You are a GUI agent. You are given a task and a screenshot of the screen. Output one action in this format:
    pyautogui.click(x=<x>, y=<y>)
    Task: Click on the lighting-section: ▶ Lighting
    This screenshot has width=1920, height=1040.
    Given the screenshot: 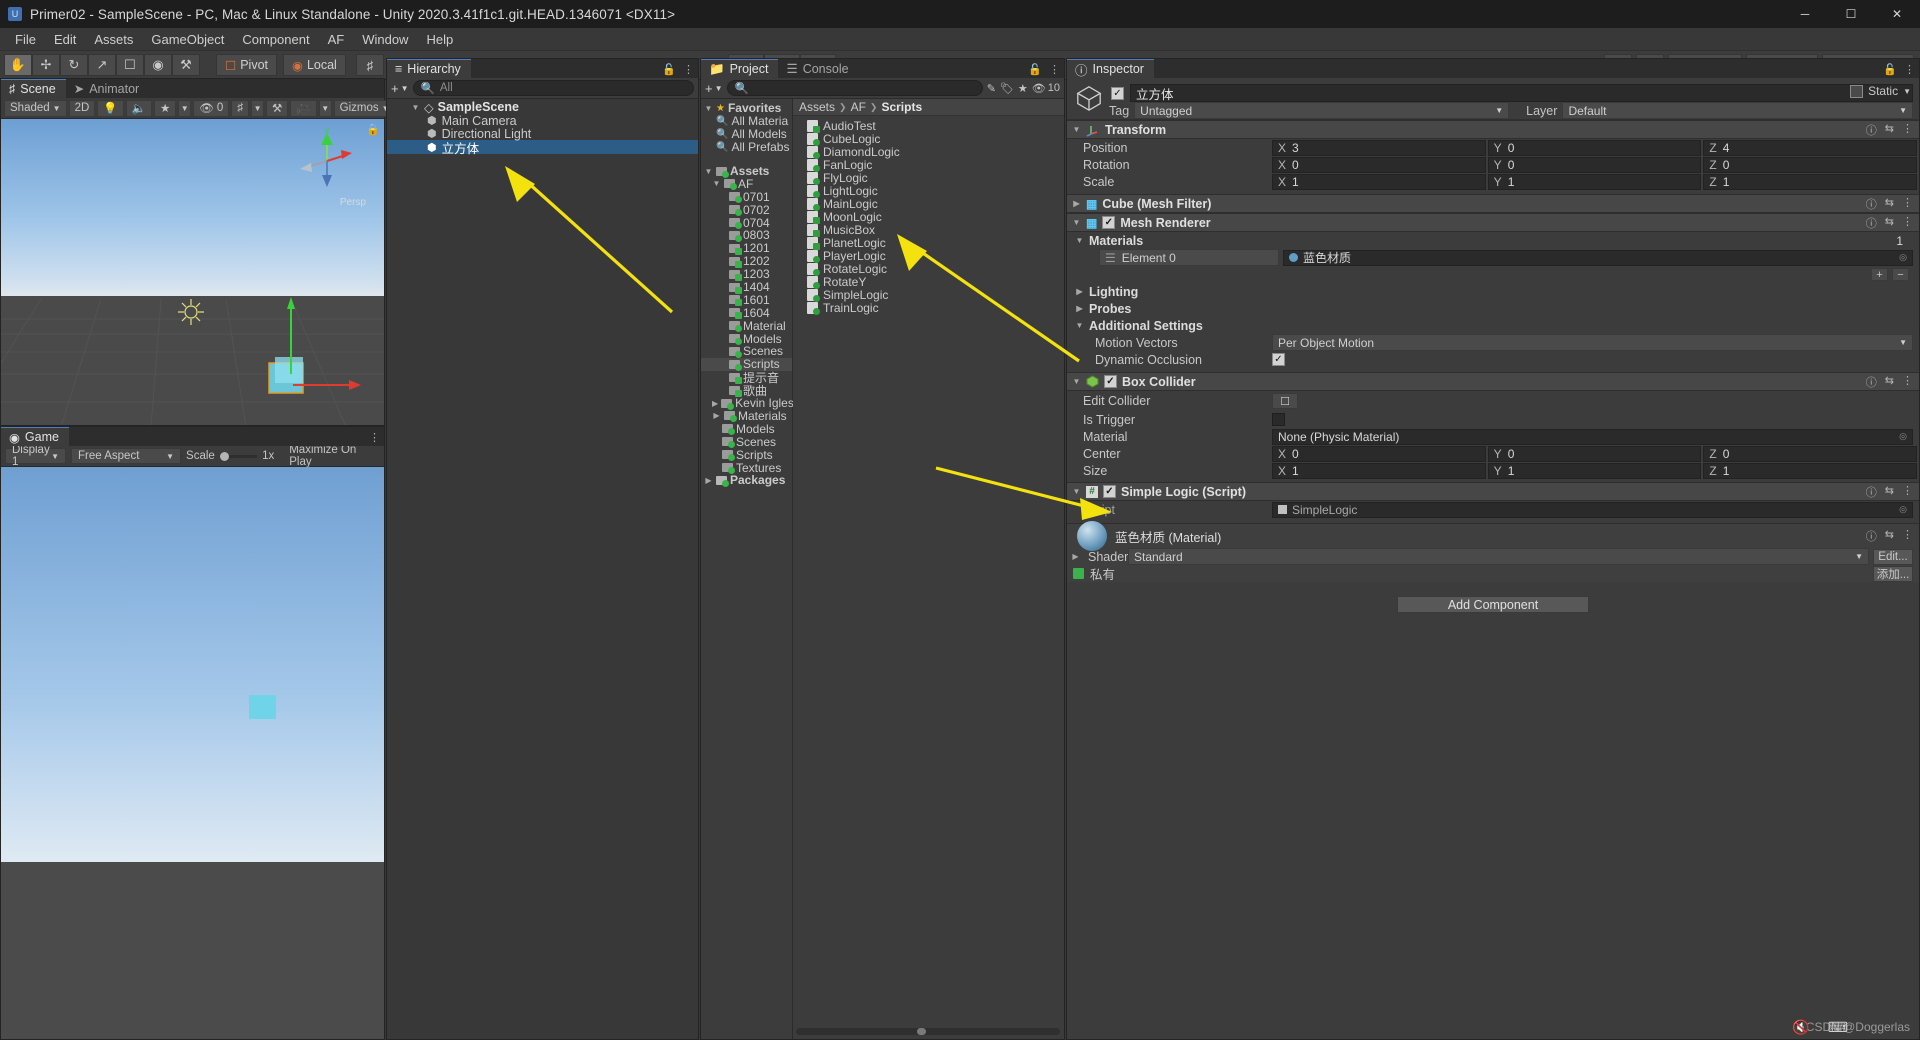 What is the action you would take?
    pyautogui.click(x=1493, y=291)
    